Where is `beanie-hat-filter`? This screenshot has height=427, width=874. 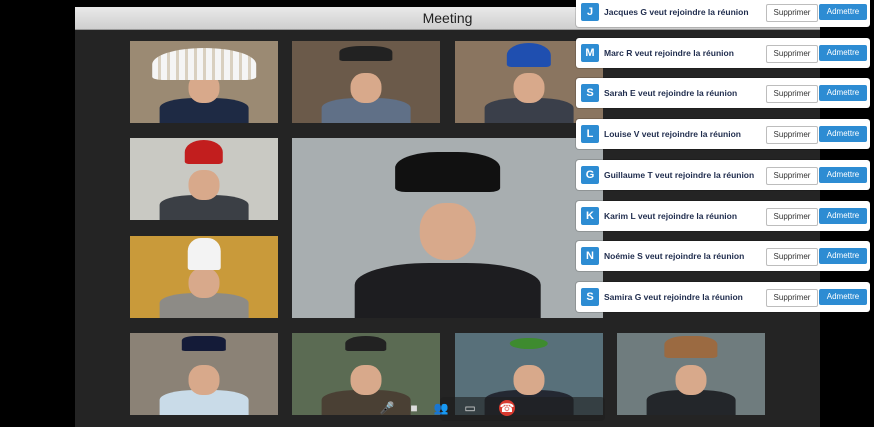
beanie-hat-filter is located at coordinates (204, 152).